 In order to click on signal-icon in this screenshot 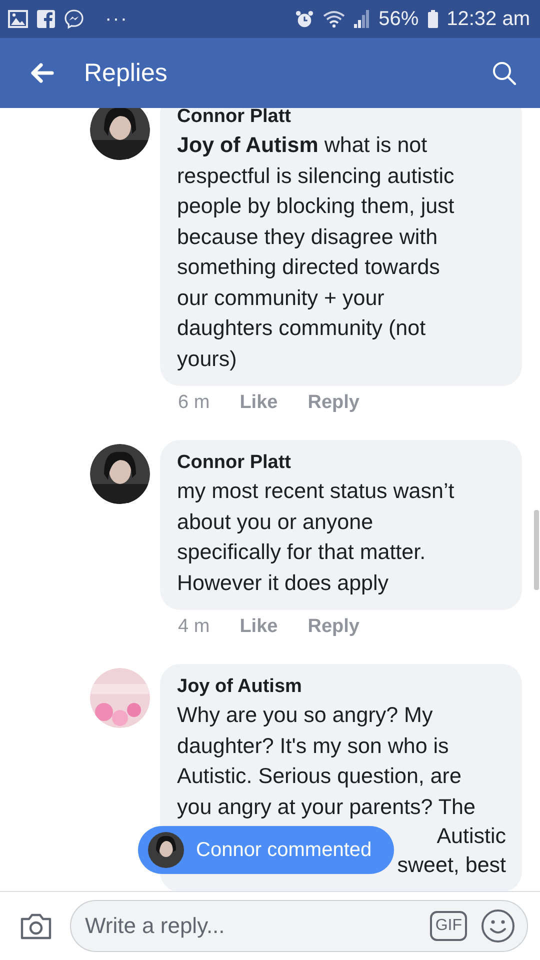, I will do `click(362, 19)`.